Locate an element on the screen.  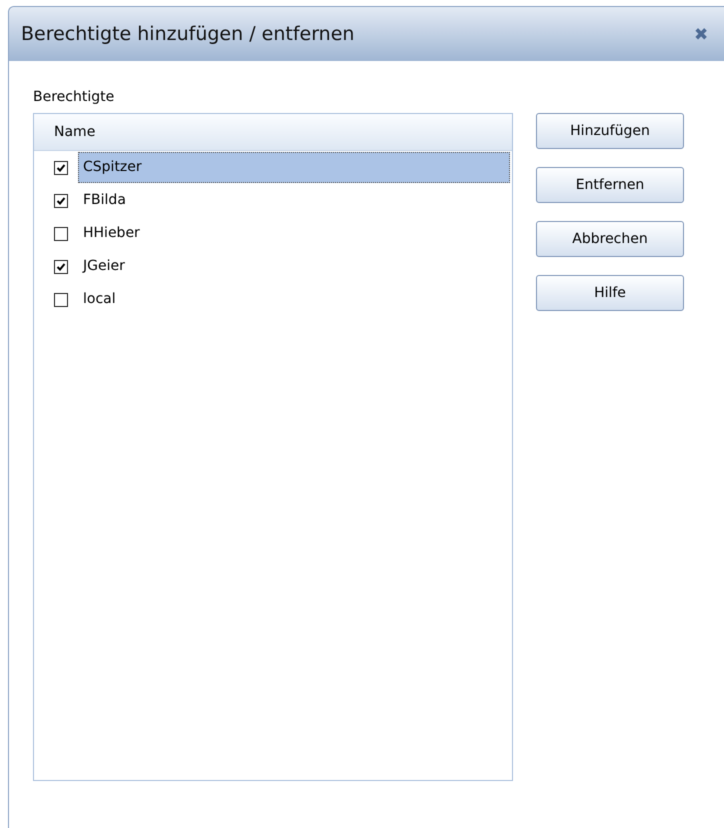
list-item: local is located at coordinates (294, 299).